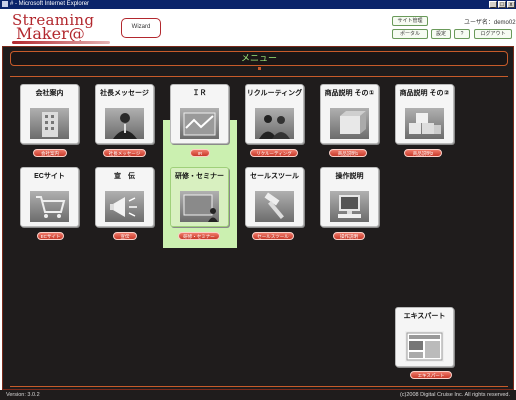 The image size is (516, 400). I want to click on card-title: リクルーティング, so click(274, 93).